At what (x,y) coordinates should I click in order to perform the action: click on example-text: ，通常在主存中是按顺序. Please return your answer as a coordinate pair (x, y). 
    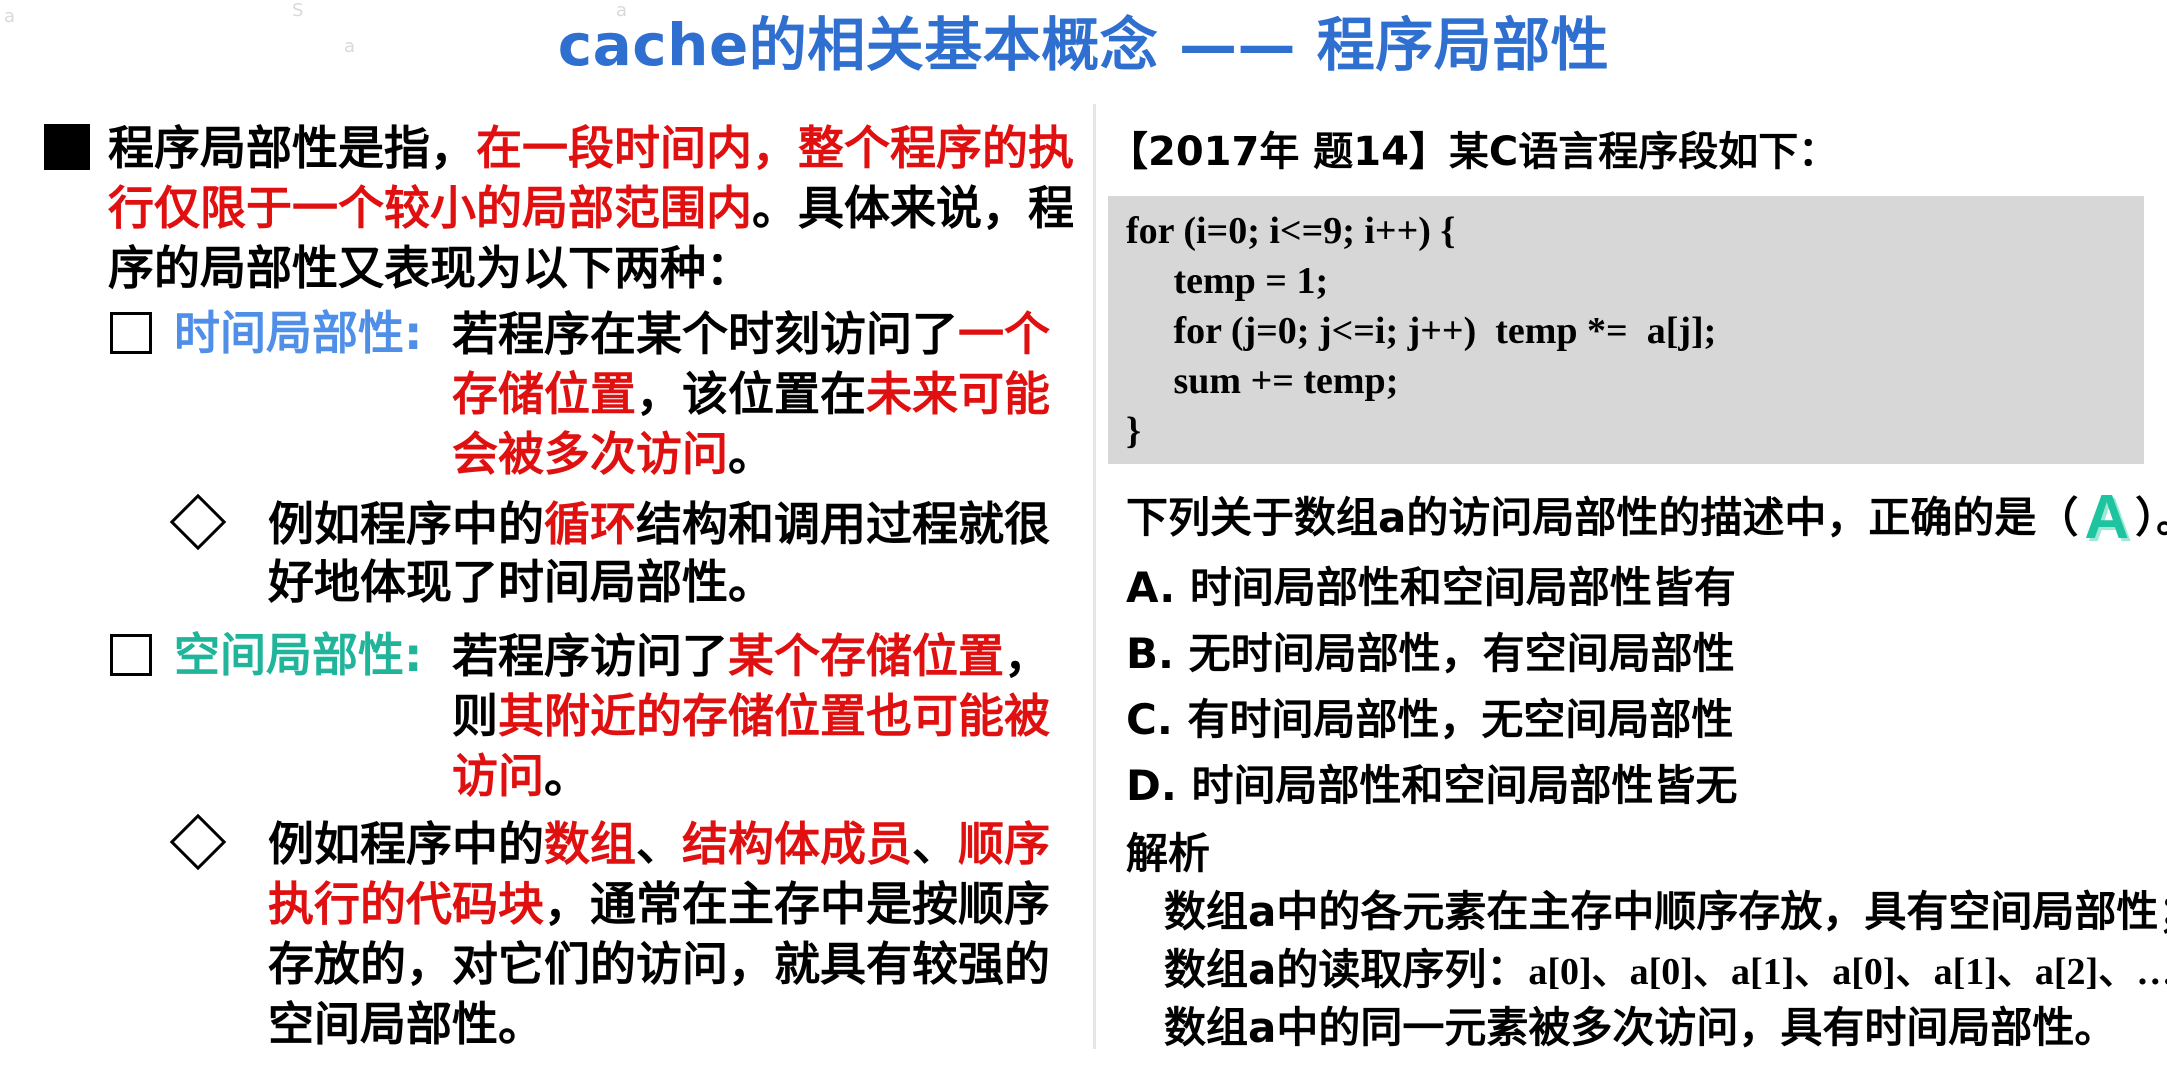
    Looking at the image, I should click on (797, 904).